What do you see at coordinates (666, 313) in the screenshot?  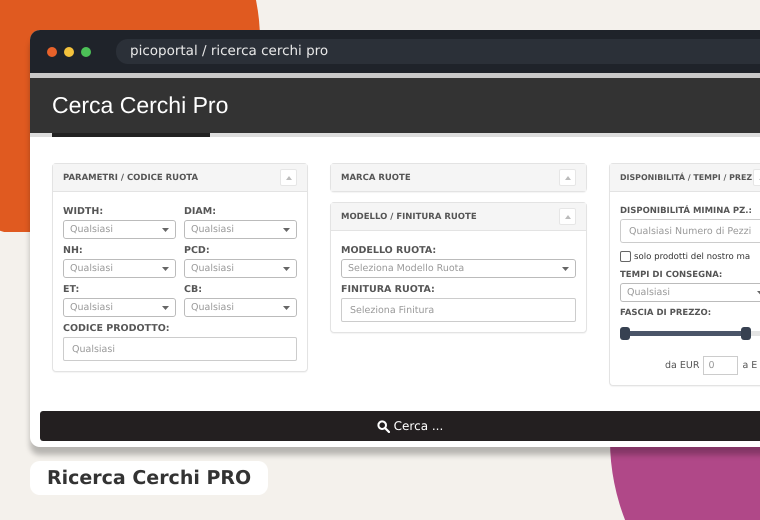 I see `field-label: FASCIA DI PREZZO:` at bounding box center [666, 313].